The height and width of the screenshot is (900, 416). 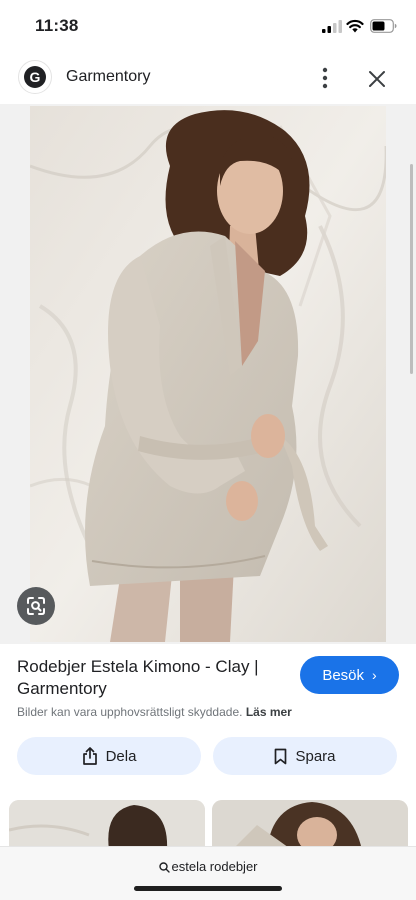 I want to click on save-button: Spara, so click(x=305, y=756).